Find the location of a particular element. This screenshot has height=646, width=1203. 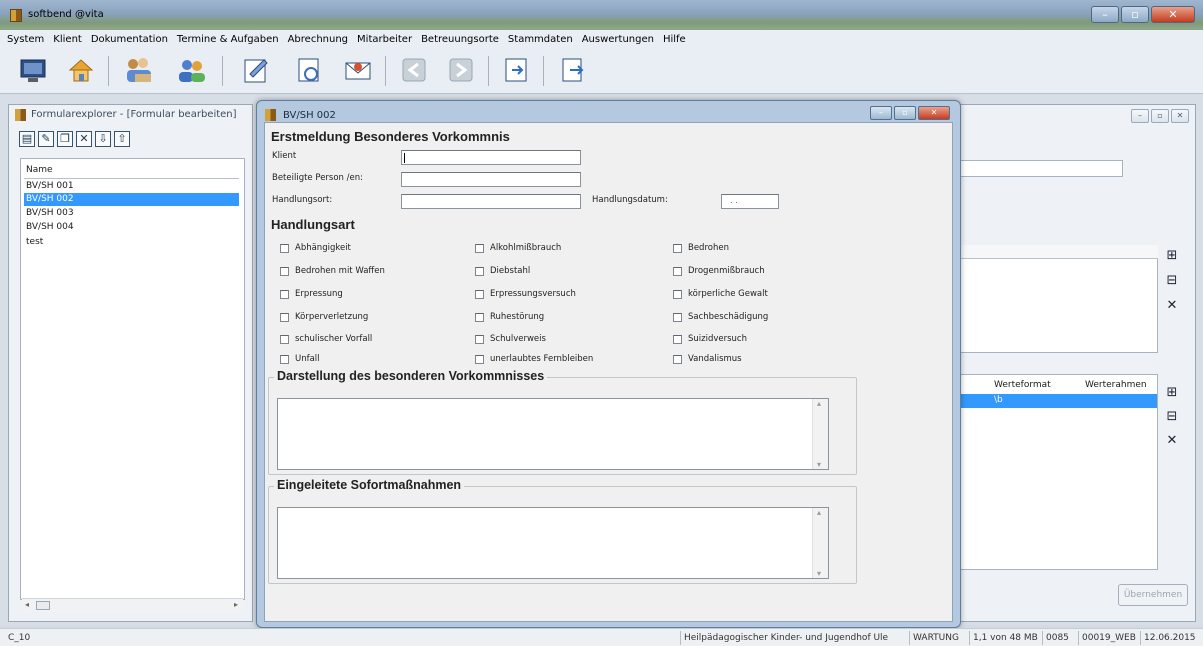

menu-klient: Klient is located at coordinates (67, 39).